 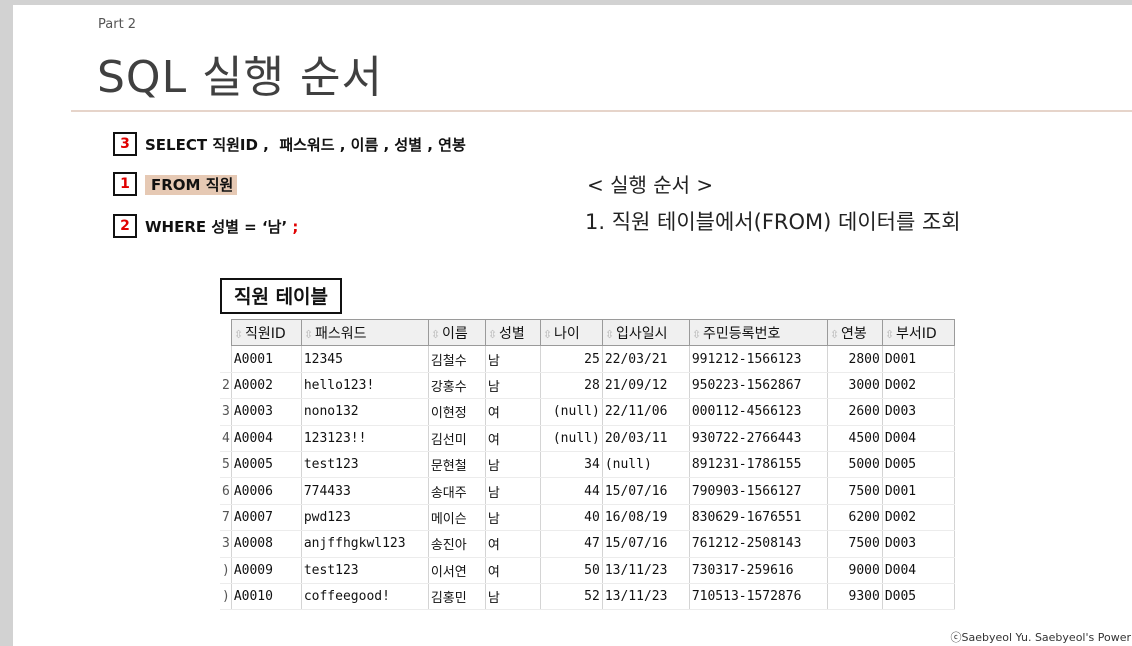 What do you see at coordinates (266, 412) in the screenshot?
I see `table-cell: A0003` at bounding box center [266, 412].